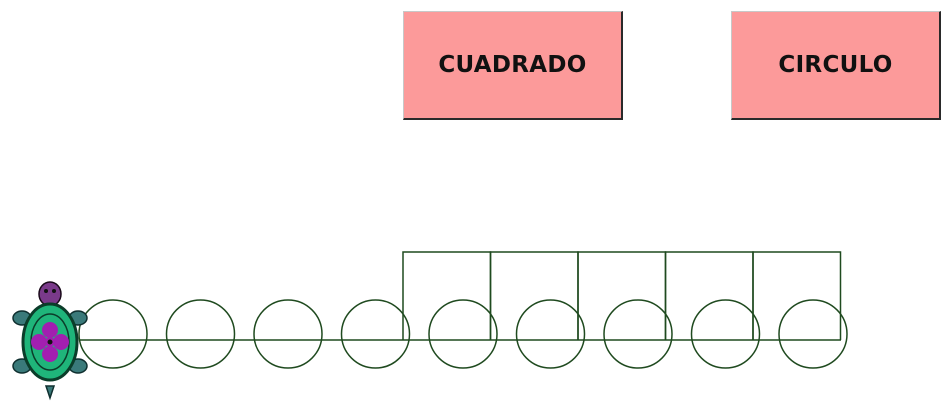  Describe the element at coordinates (50, 341) in the screenshot. I see `turtle-icon` at that location.